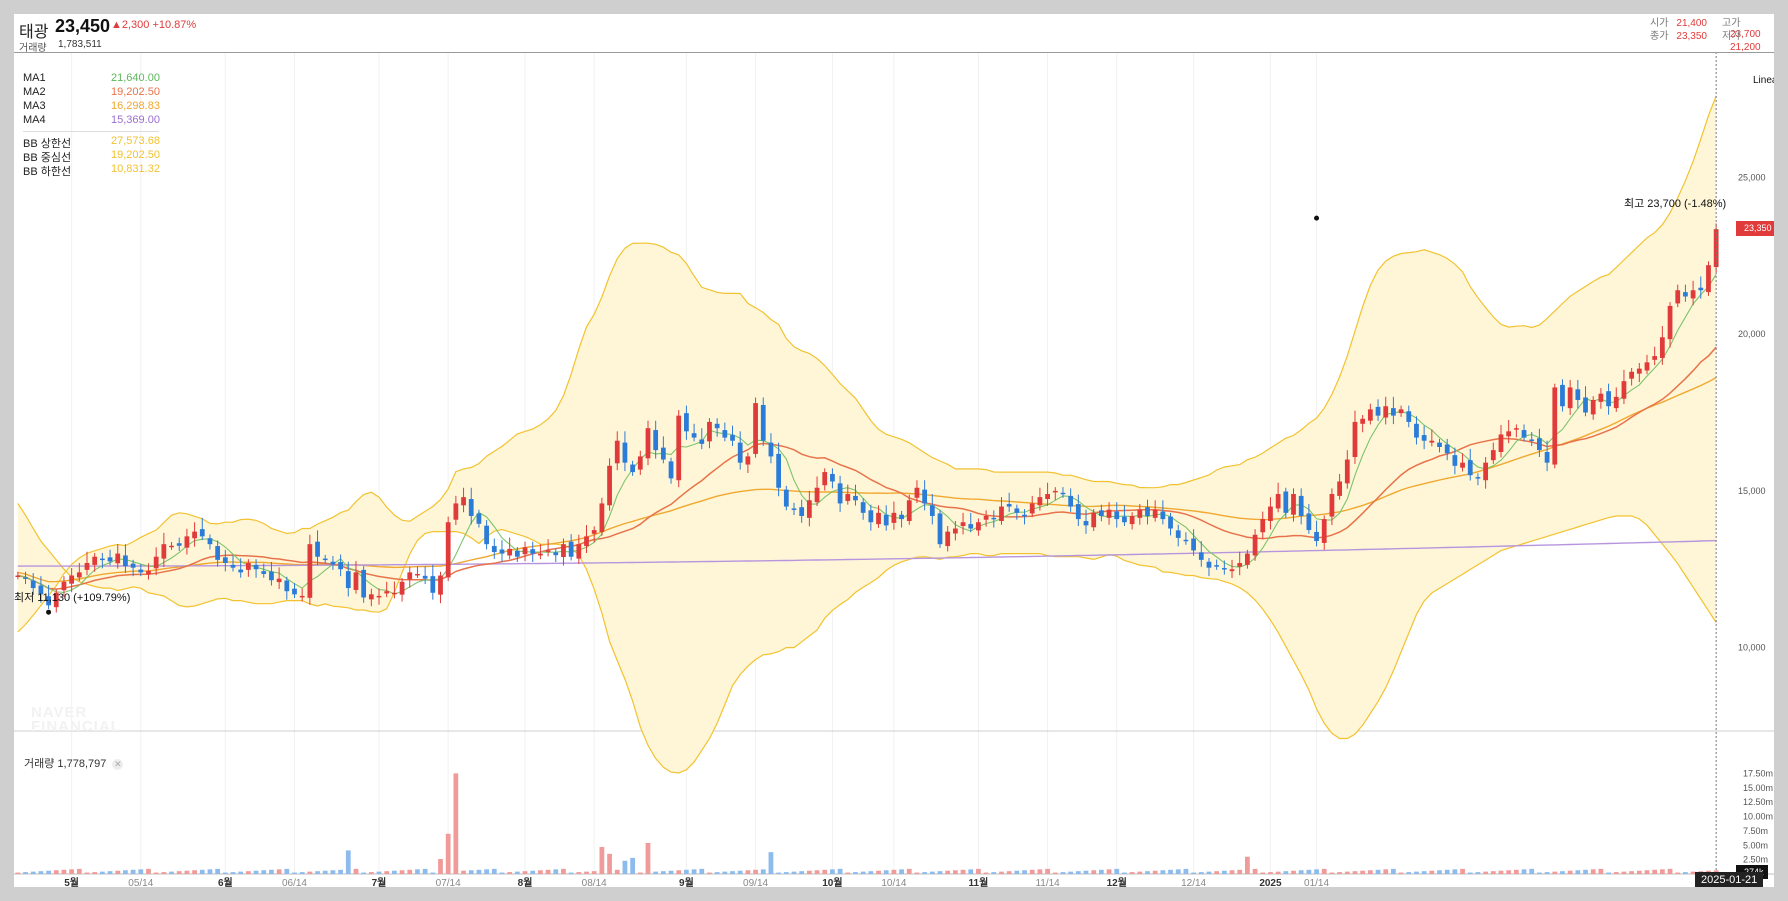 This screenshot has width=1788, height=901. I want to click on legend-ma1: MA1 21,640.00, so click(93, 79).